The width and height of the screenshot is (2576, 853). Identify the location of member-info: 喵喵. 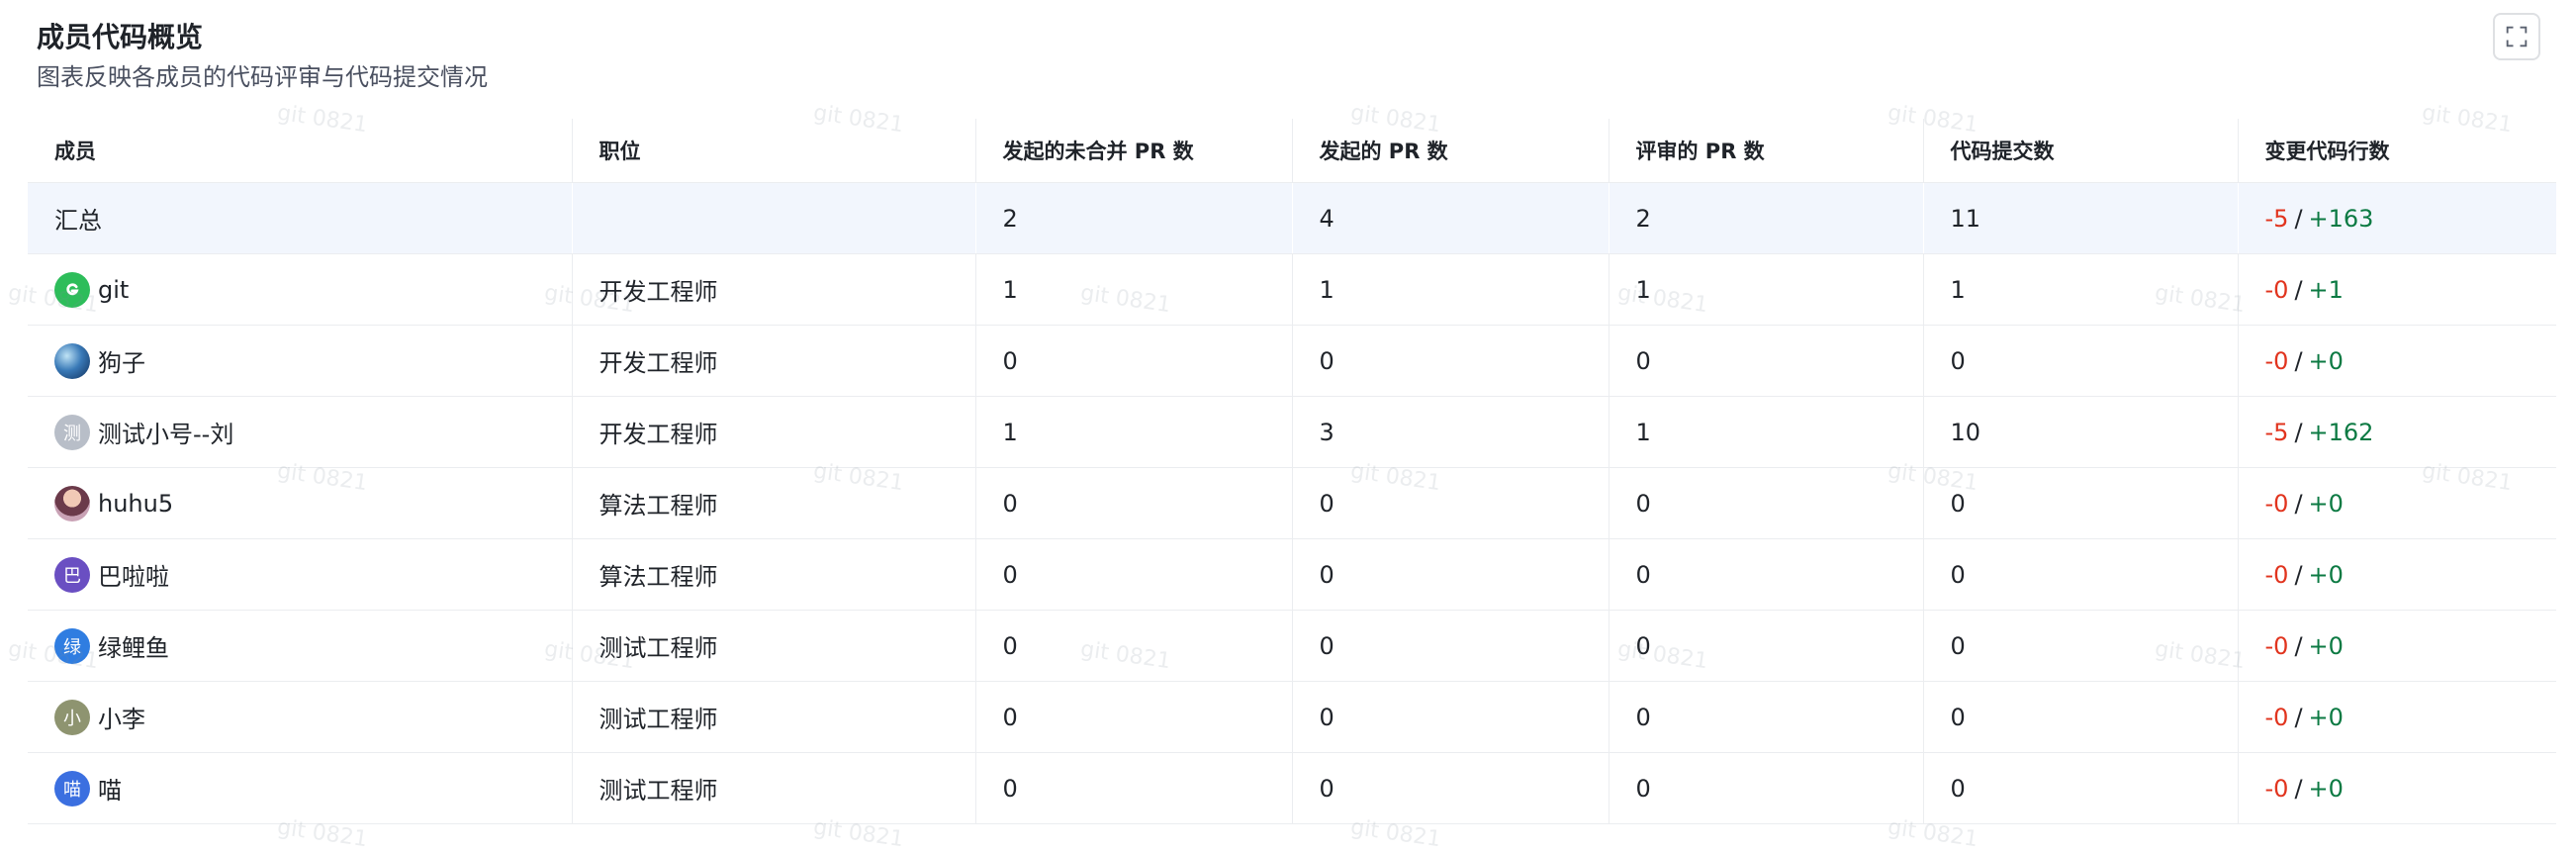
(313, 788).